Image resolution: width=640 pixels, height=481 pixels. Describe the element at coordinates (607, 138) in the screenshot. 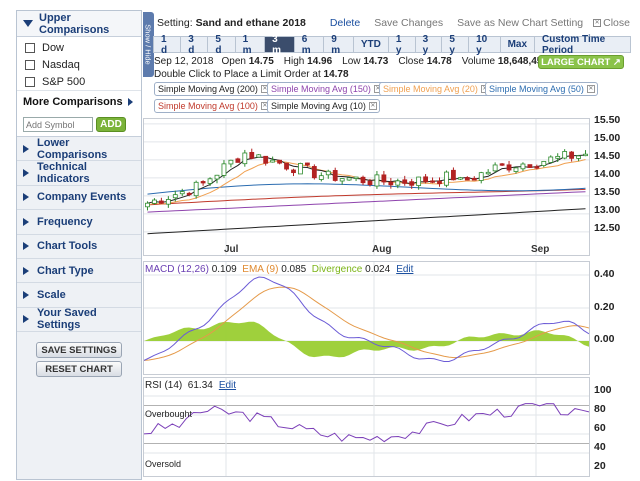

I see `price-tick: 15.00` at that location.